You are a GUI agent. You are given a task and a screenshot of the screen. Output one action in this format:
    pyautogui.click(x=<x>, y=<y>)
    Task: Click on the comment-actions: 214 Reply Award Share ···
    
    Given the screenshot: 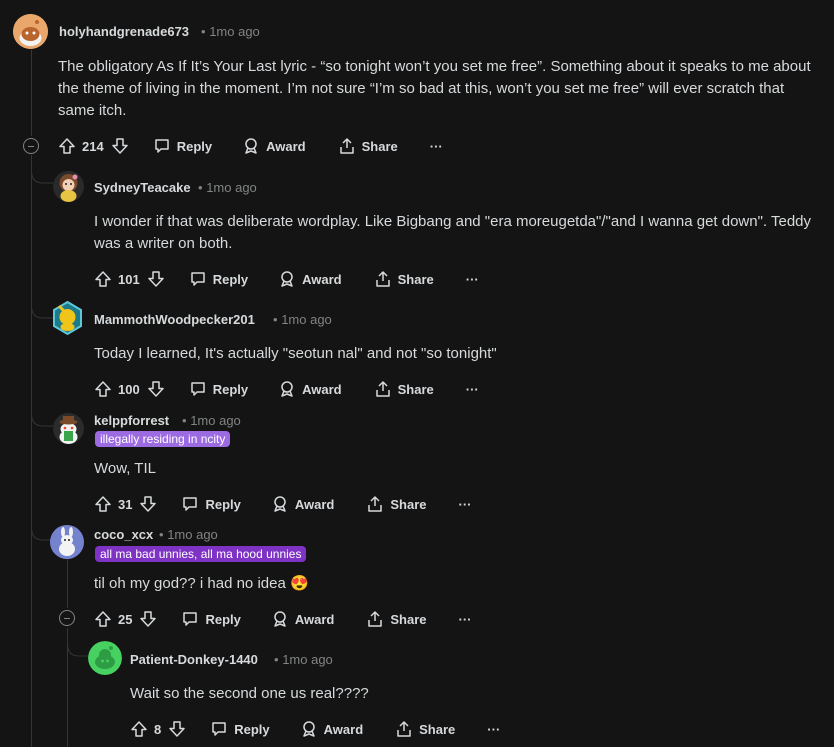 What is the action you would take?
    pyautogui.click(x=250, y=146)
    